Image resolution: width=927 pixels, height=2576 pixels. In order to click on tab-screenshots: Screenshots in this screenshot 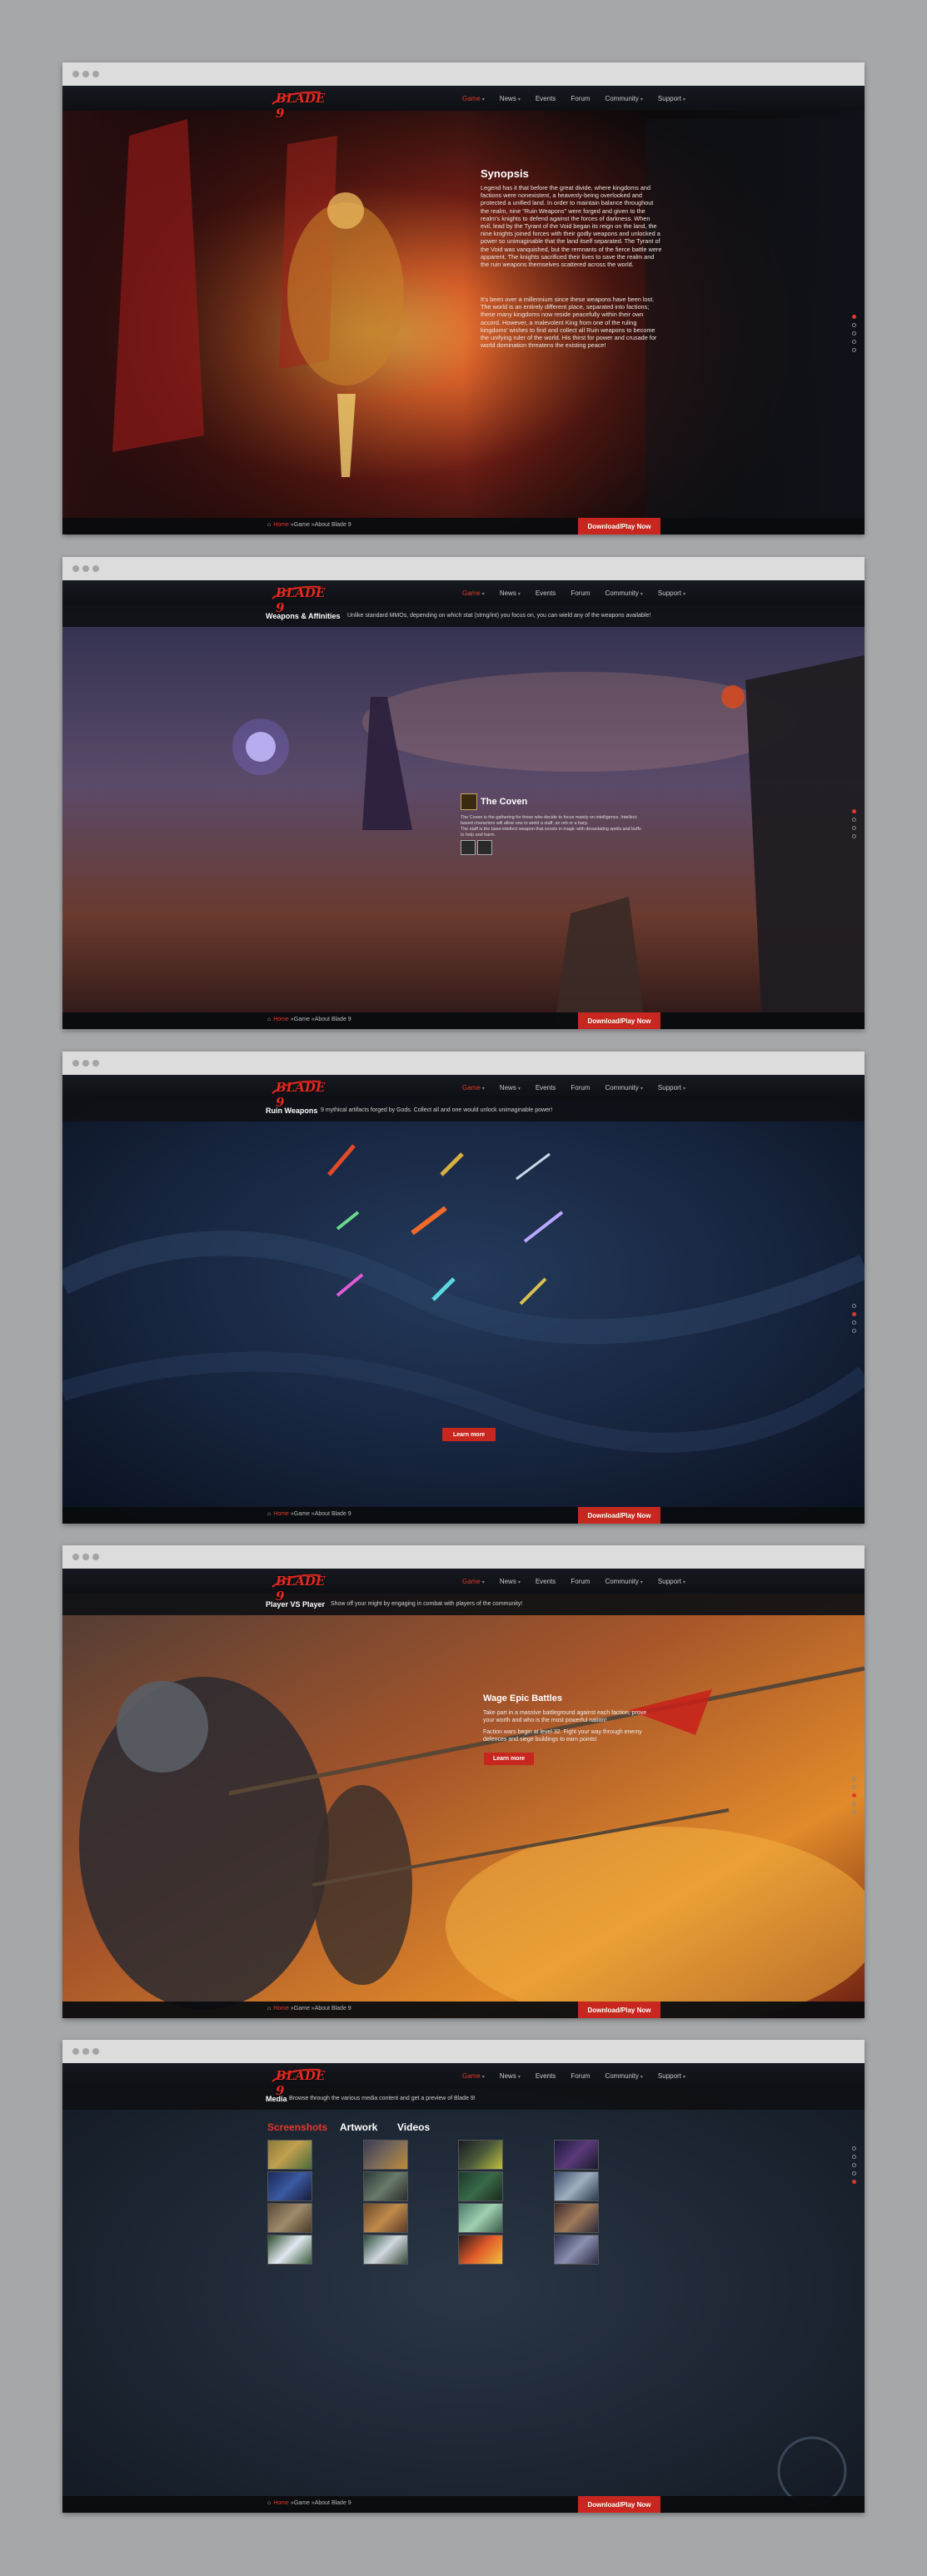, I will do `click(297, 2127)`.